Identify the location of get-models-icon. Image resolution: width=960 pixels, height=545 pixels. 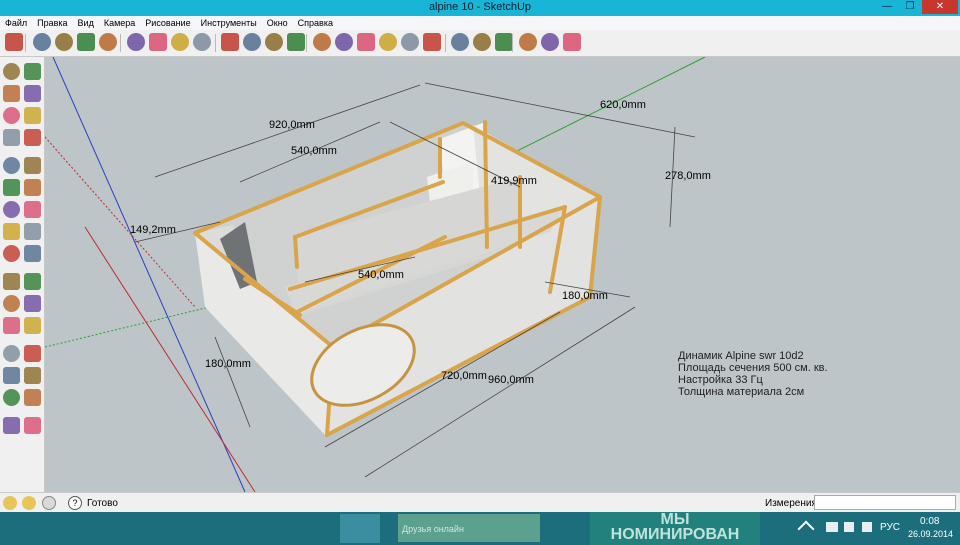
(504, 42).